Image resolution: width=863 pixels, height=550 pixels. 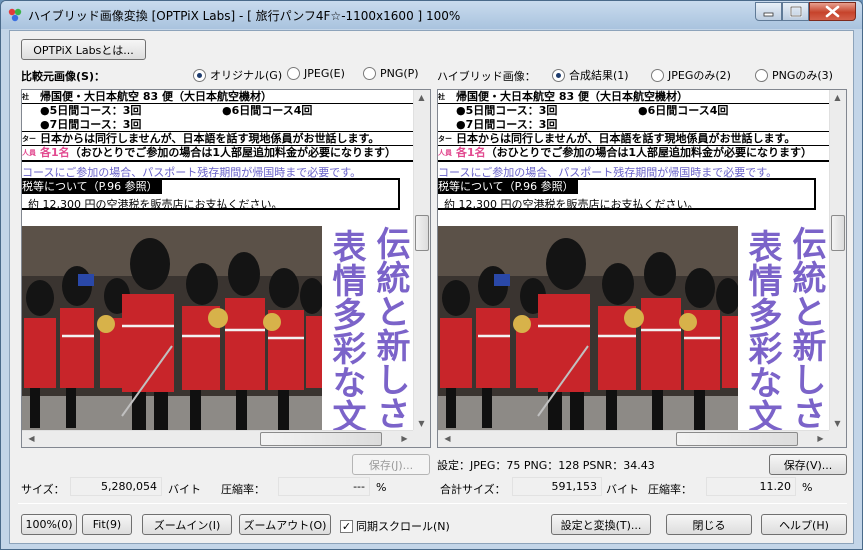 I want to click on source-size-unit: バイト, so click(x=184, y=489).